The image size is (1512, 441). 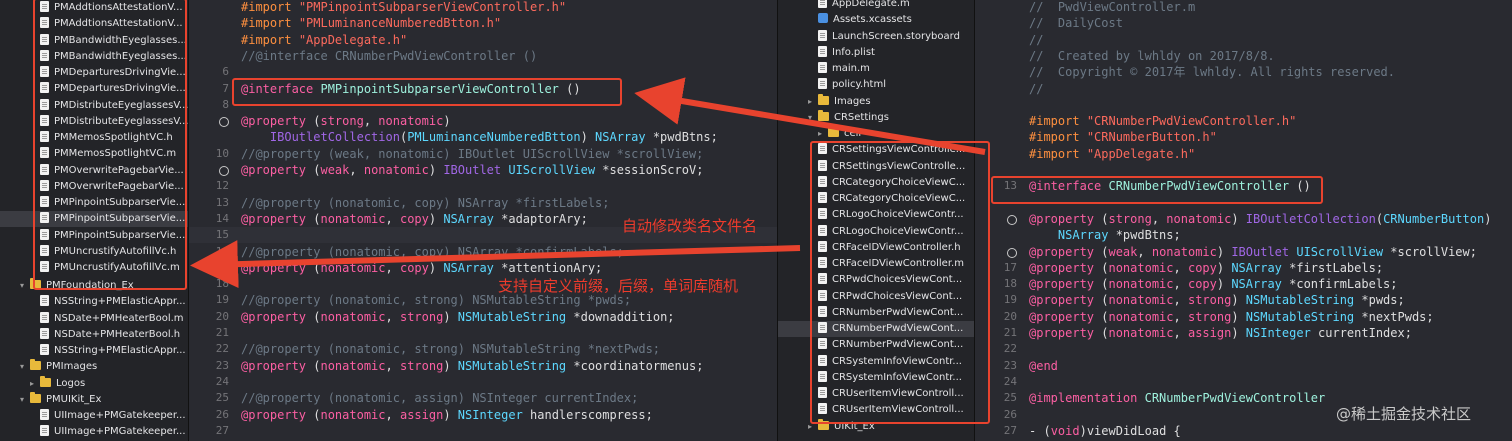 I want to click on watermark: @稀土掘金技术社区, so click(x=1404, y=414).